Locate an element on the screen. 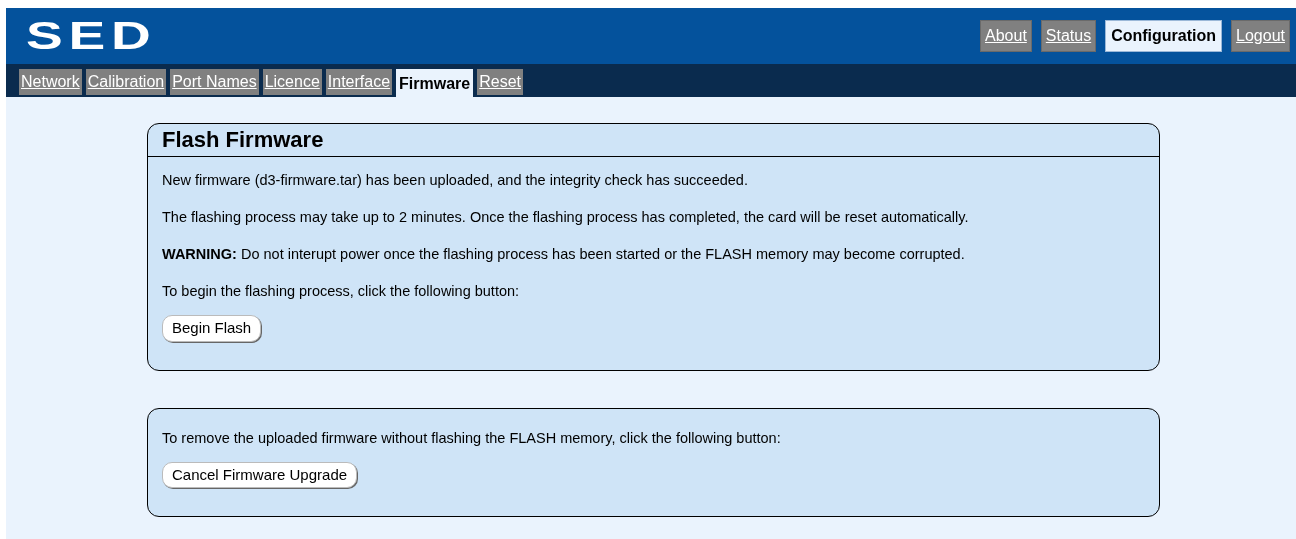  nav-link: Configuration is located at coordinates (1164, 36).